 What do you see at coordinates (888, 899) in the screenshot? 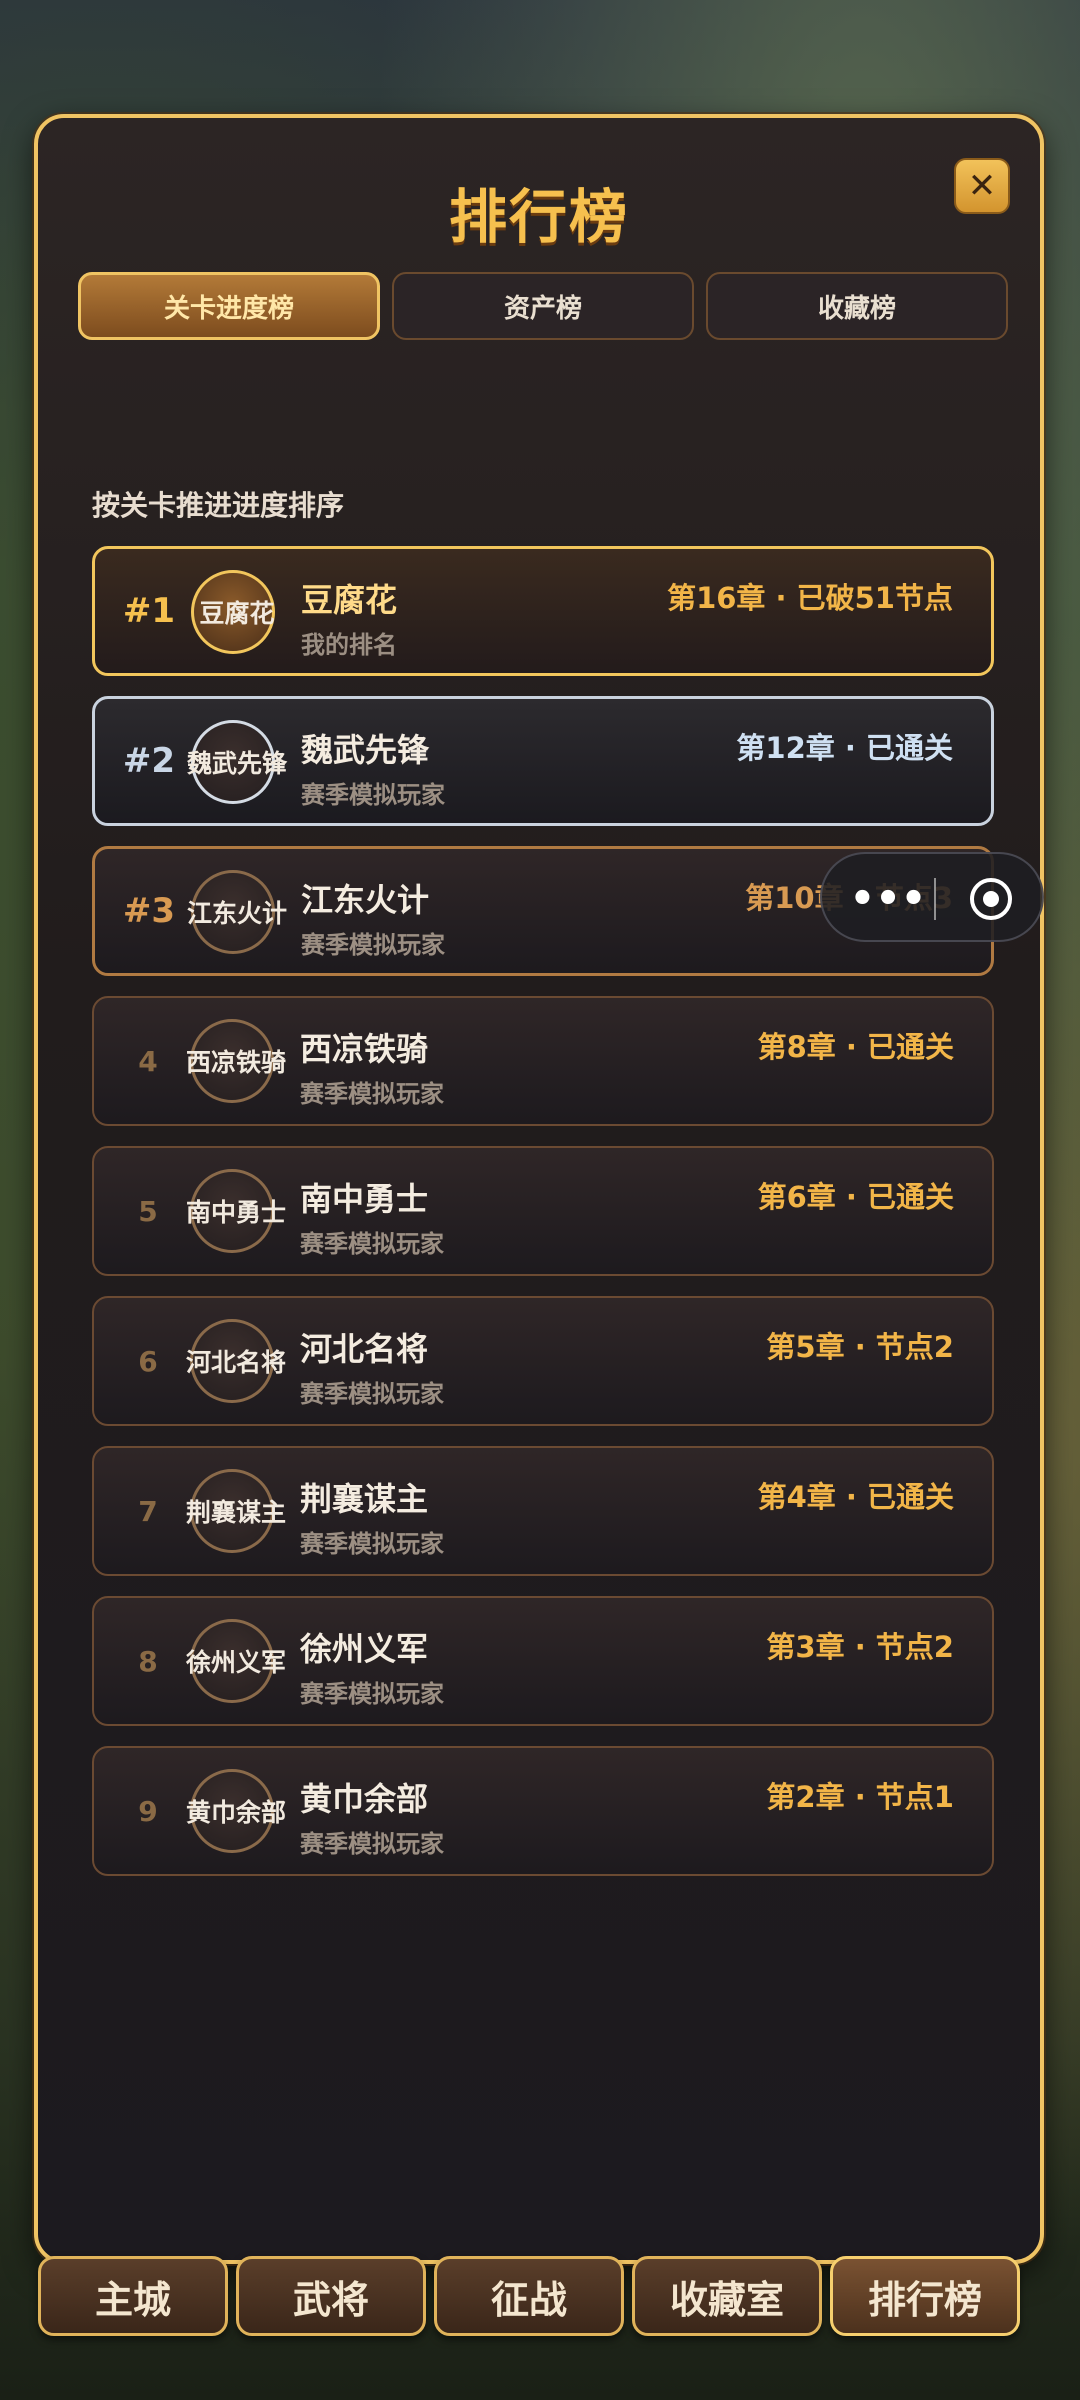
I see `more-dots-icon: •••` at bounding box center [888, 899].